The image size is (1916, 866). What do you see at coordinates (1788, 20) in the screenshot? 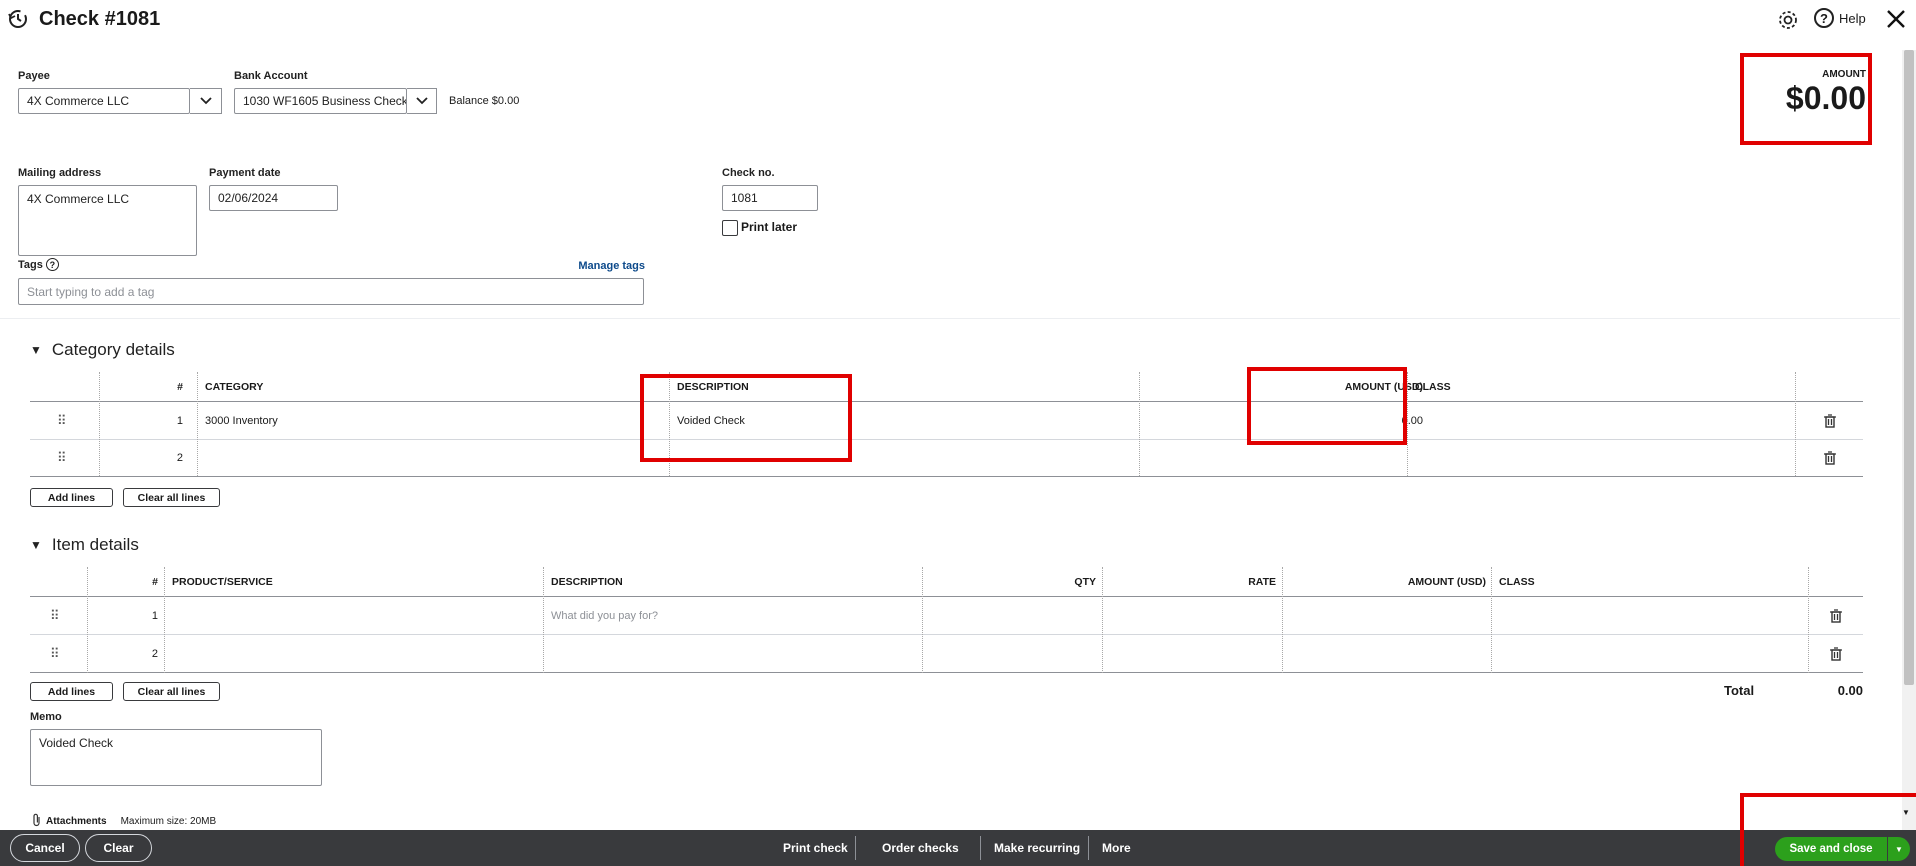
I see `gear-icon` at bounding box center [1788, 20].